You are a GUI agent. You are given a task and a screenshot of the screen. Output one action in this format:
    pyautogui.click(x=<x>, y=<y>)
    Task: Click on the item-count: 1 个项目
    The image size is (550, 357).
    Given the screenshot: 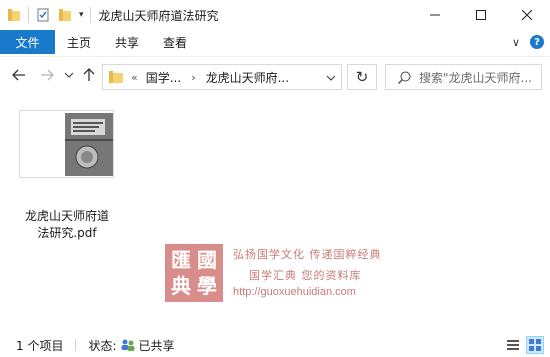 What is the action you would take?
    pyautogui.click(x=40, y=345)
    